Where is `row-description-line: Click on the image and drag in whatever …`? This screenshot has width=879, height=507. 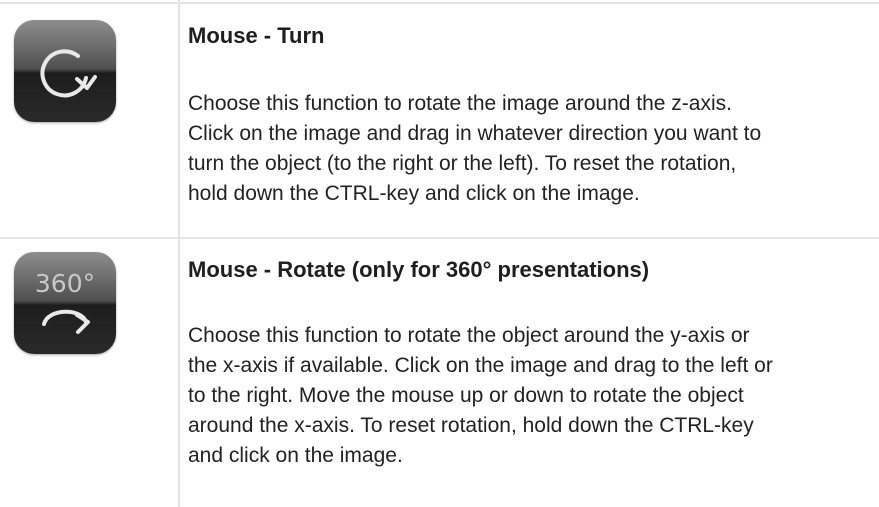
row-description-line: Click on the image and drag in whatever … is located at coordinates (475, 133).